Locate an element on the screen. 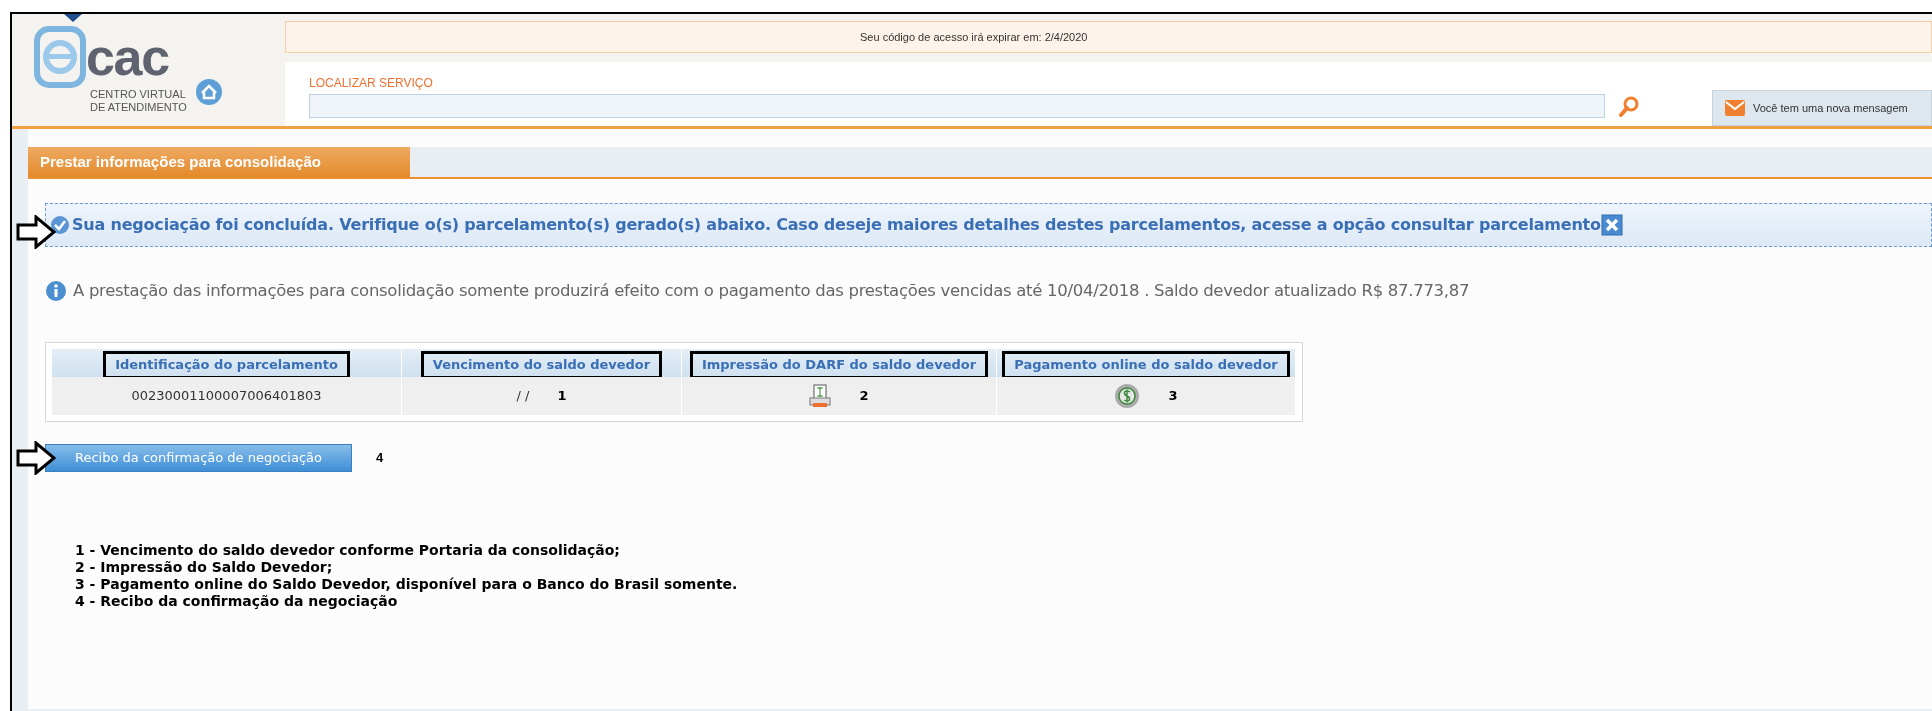 This screenshot has width=1932, height=711. footnote: 2 - Impressão do Saldo Devedor; is located at coordinates (204, 567).